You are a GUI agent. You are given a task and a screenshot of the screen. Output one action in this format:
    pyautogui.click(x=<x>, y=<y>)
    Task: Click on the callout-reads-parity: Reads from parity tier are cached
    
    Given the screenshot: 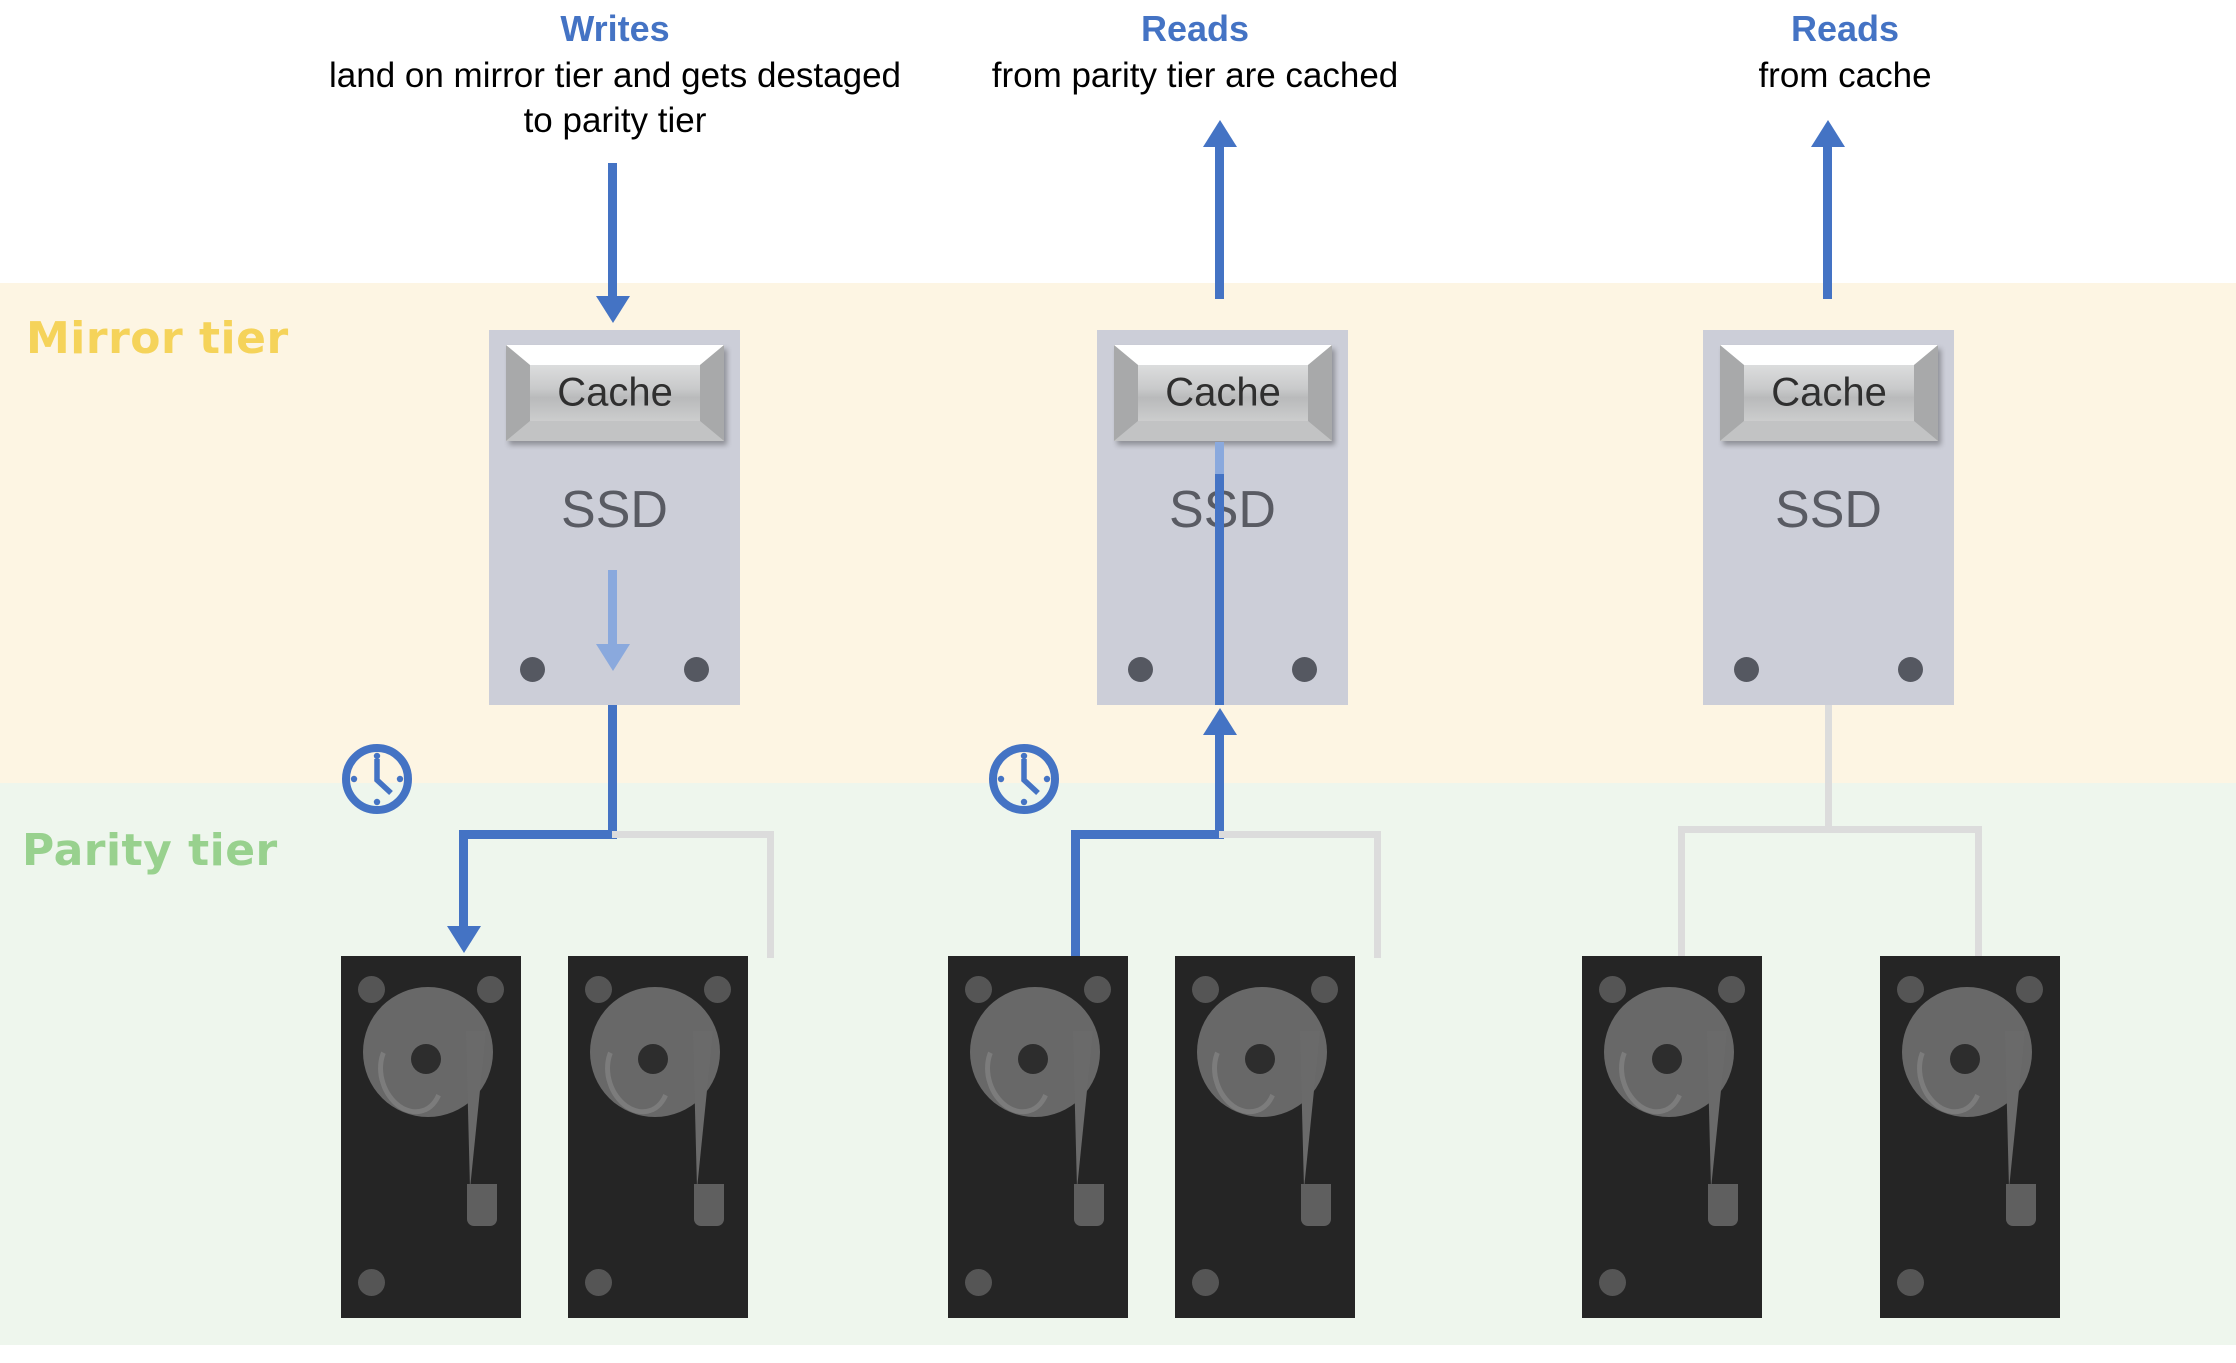 What is the action you would take?
    pyautogui.click(x=1195, y=52)
    